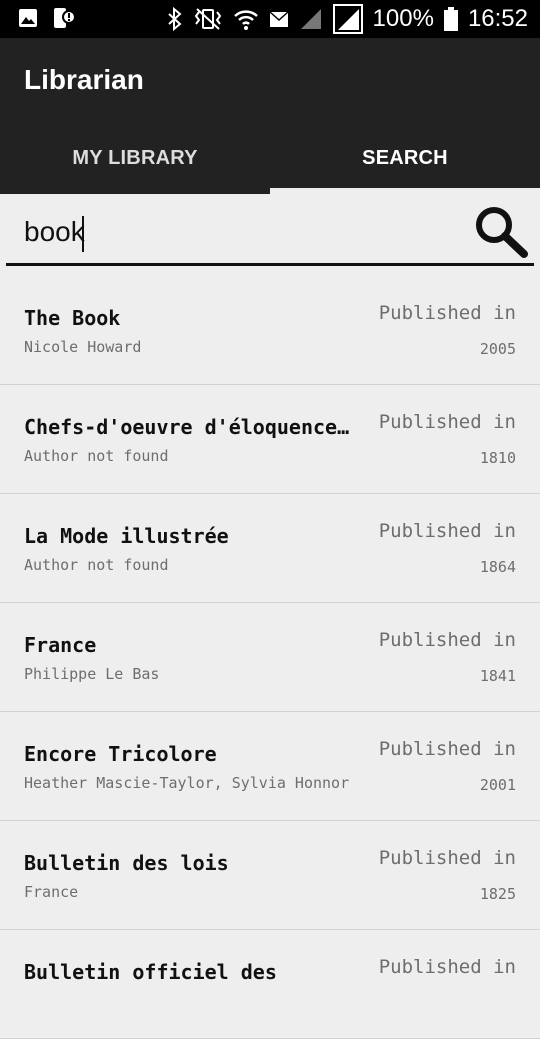  Describe the element at coordinates (450, 19) in the screenshot. I see `battery-icon` at that location.